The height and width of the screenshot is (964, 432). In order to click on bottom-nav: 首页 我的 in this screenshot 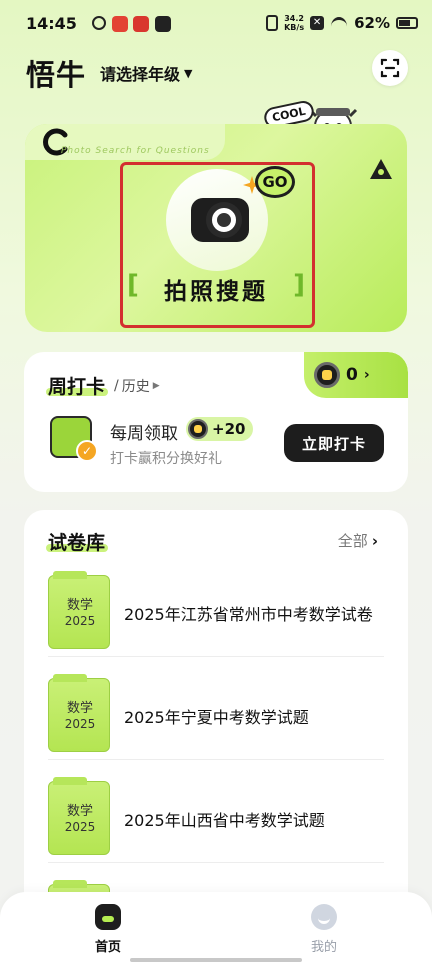, I will do `click(216, 928)`.